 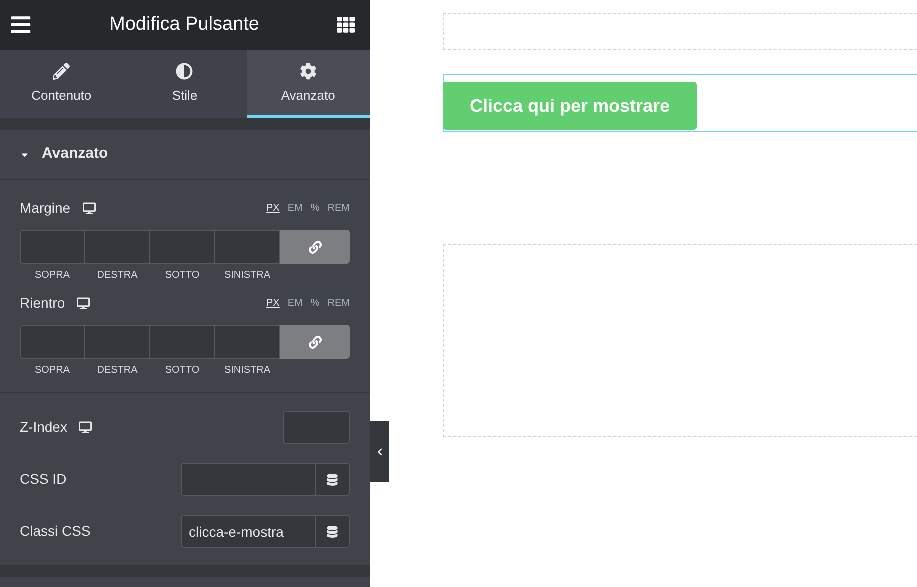 What do you see at coordinates (248, 531) in the screenshot?
I see `text-field: clicca-e-mostra` at bounding box center [248, 531].